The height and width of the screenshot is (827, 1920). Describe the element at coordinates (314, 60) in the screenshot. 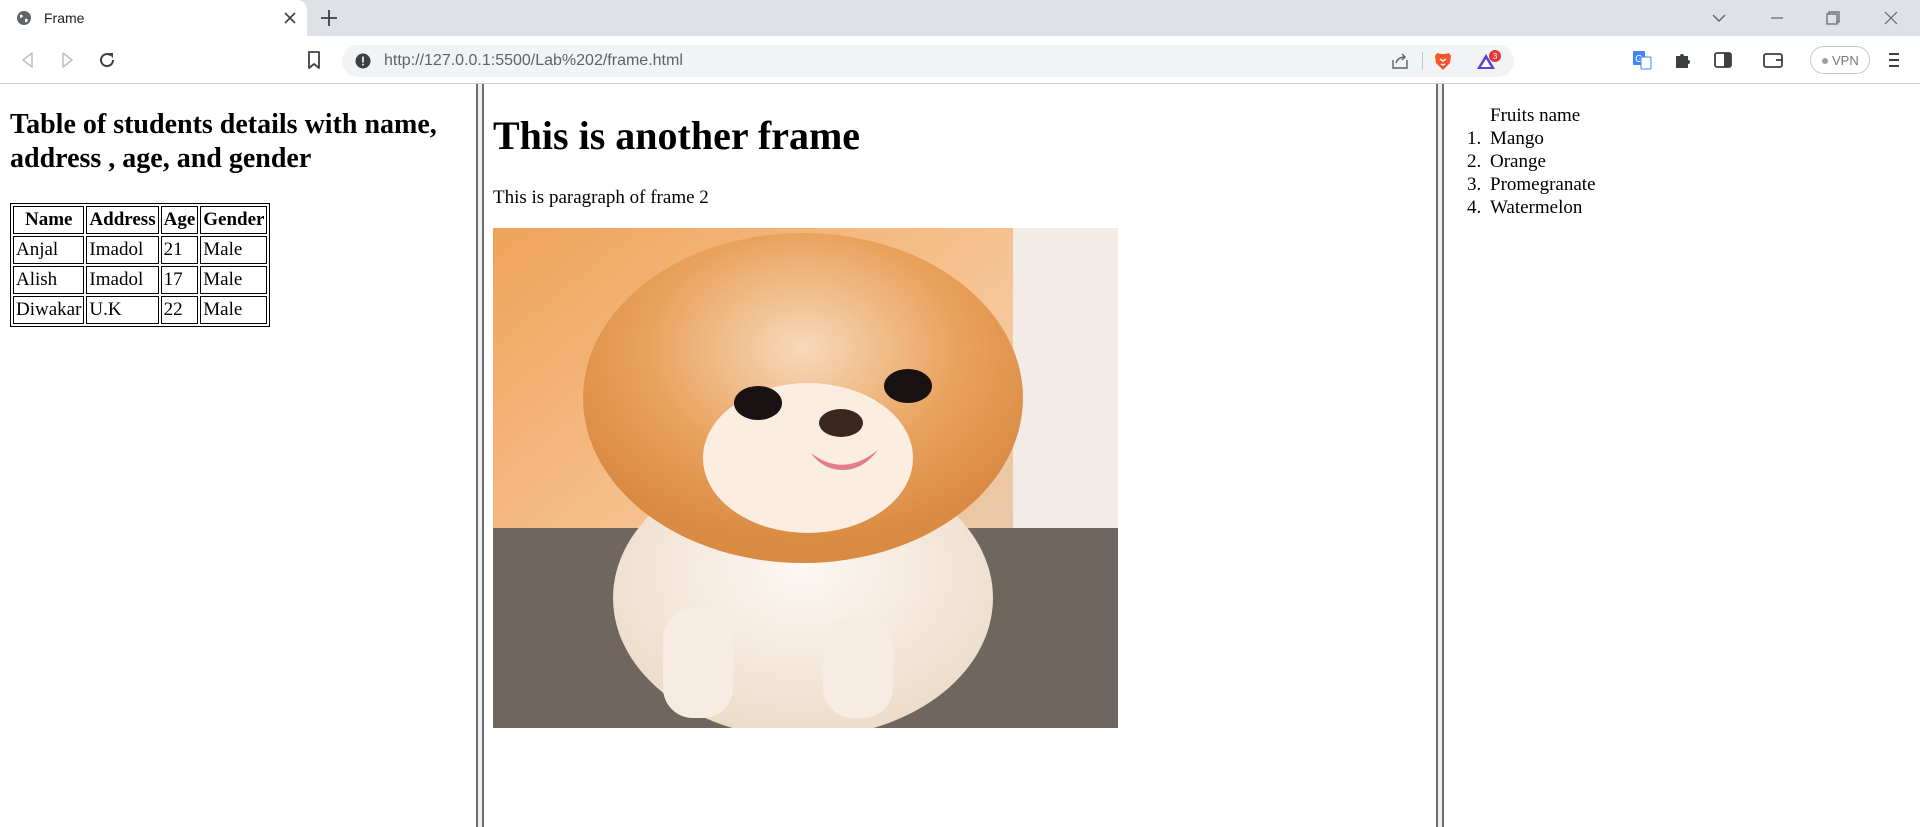

I see `bookmark-icon` at that location.